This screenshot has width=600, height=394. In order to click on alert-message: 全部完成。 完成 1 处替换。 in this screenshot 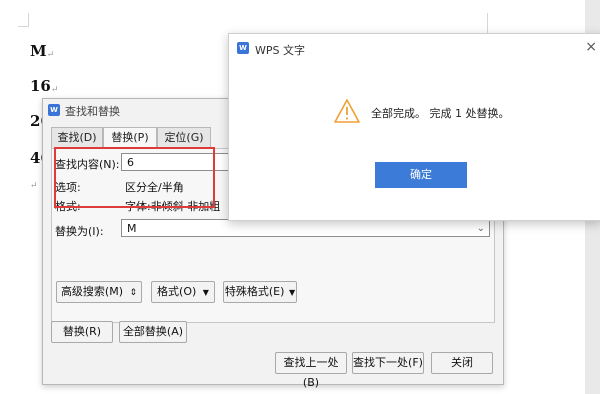, I will do `click(440, 113)`.